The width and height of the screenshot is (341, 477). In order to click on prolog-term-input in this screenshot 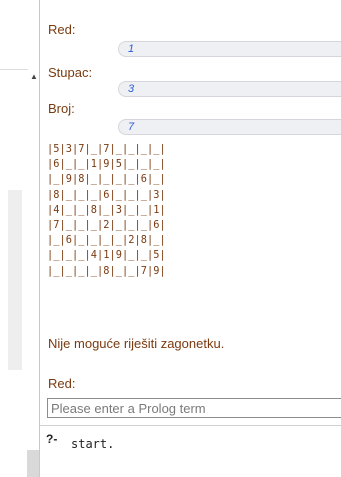, I will do `click(194, 408)`.